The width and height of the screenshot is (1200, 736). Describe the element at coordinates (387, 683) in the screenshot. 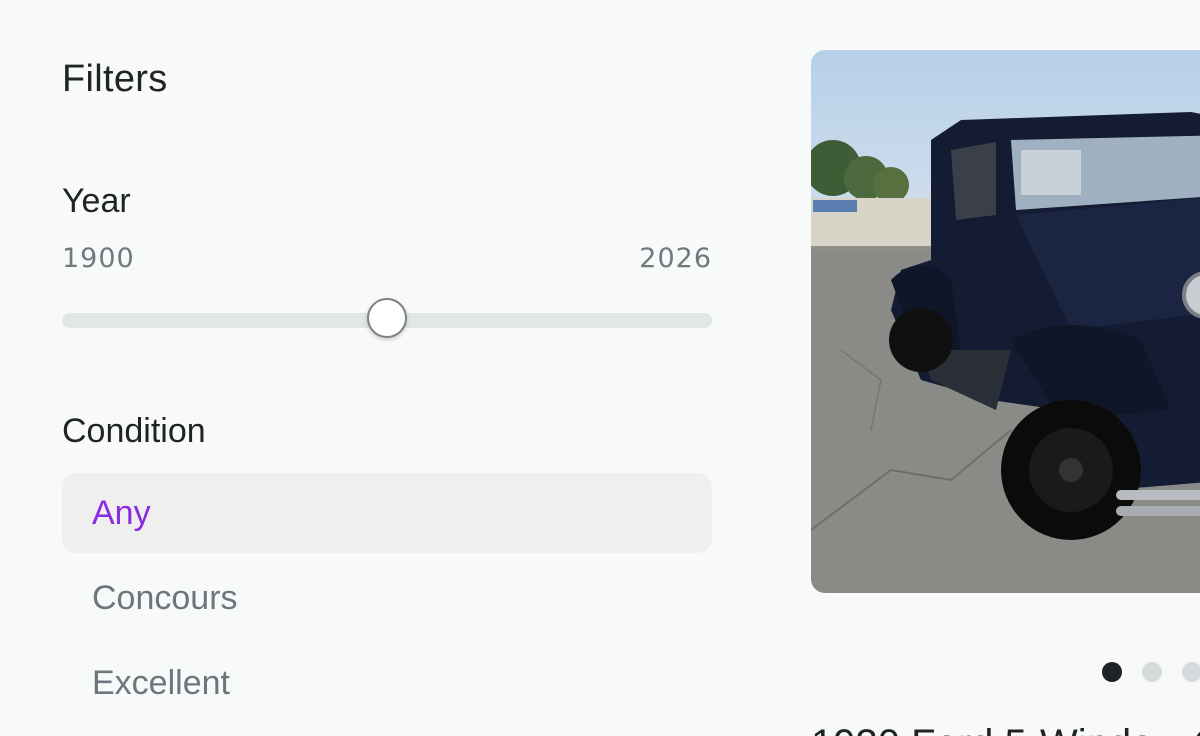

I see `condition-option-excellent: Excellent` at that location.